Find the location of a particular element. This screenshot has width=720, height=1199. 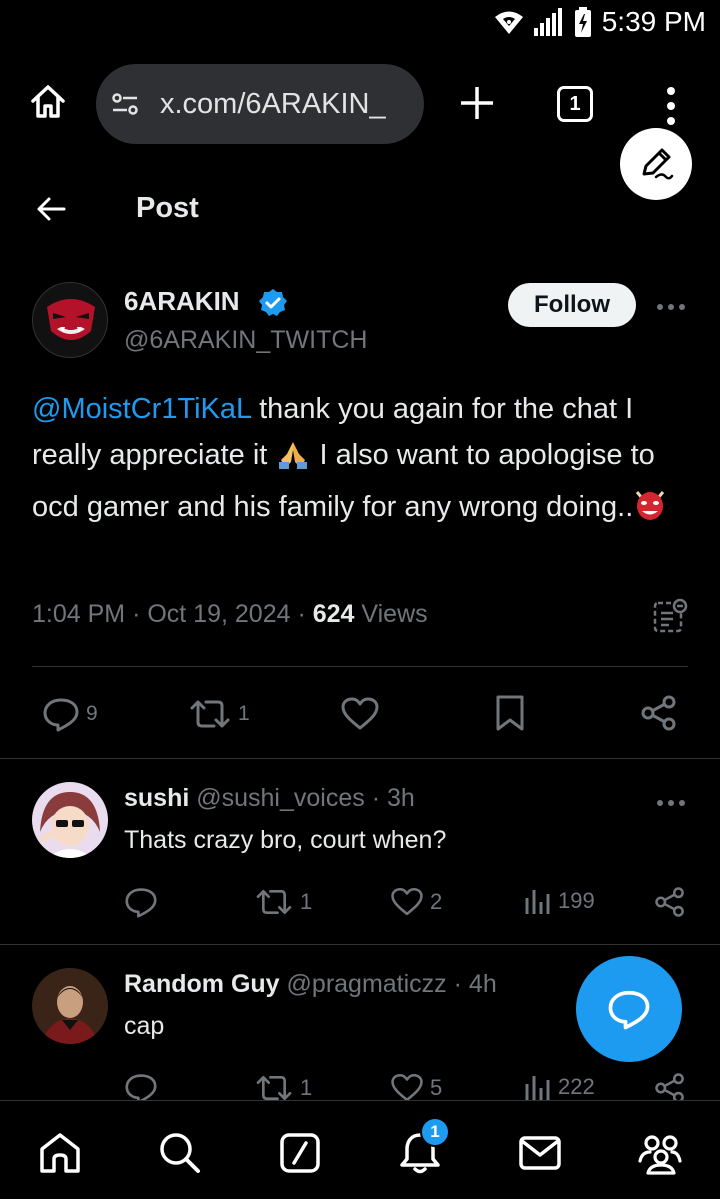

site-settings-icon is located at coordinates (125, 104).